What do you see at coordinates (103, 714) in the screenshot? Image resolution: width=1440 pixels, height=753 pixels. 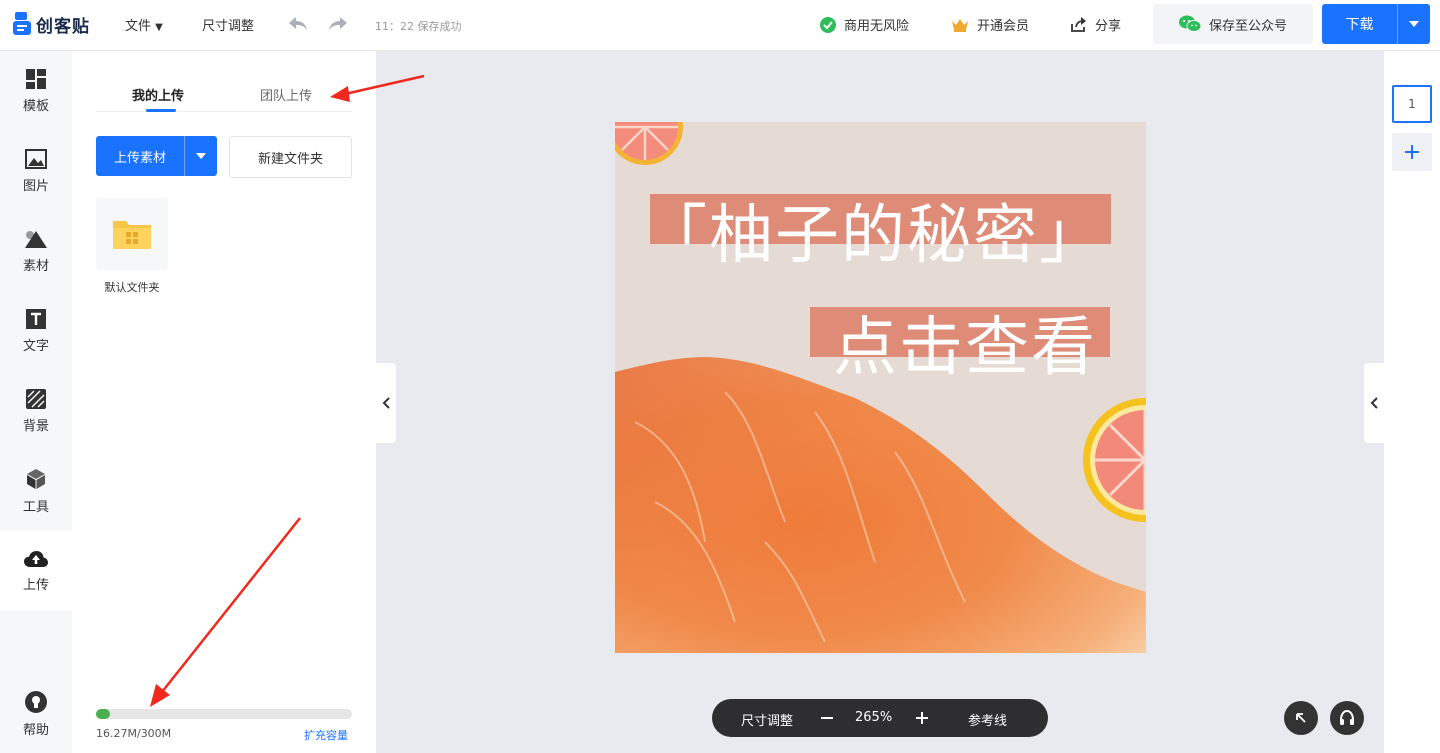 I see `storage-progress-fill` at bounding box center [103, 714].